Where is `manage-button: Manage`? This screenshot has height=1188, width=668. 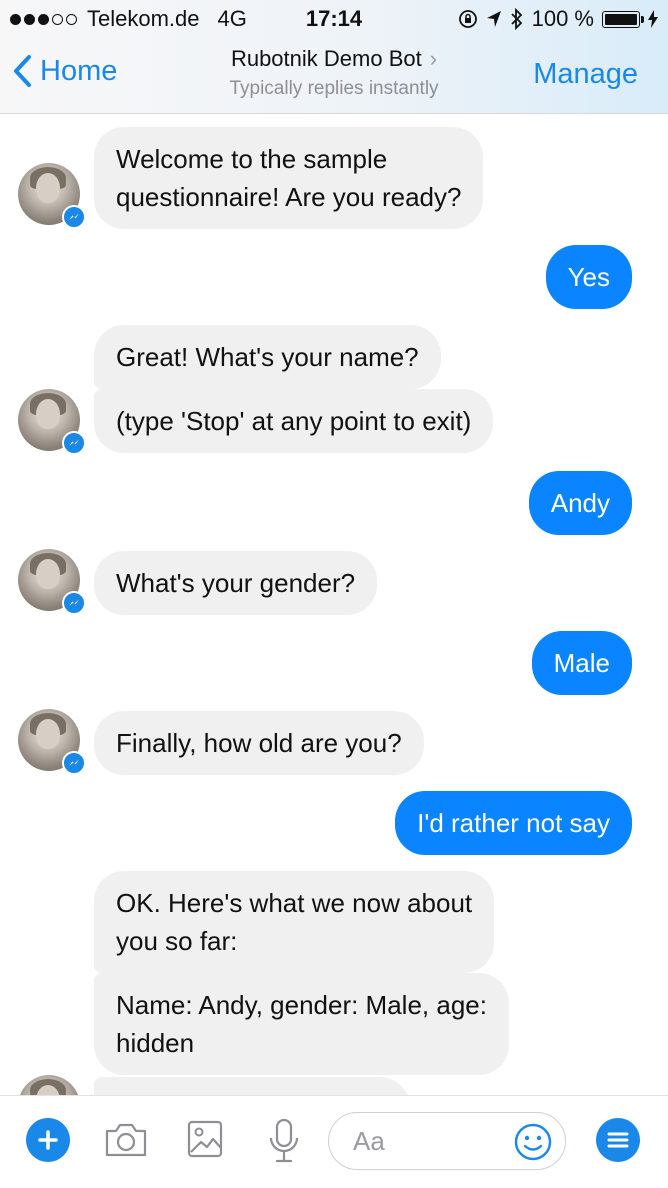 manage-button: Manage is located at coordinates (585, 74).